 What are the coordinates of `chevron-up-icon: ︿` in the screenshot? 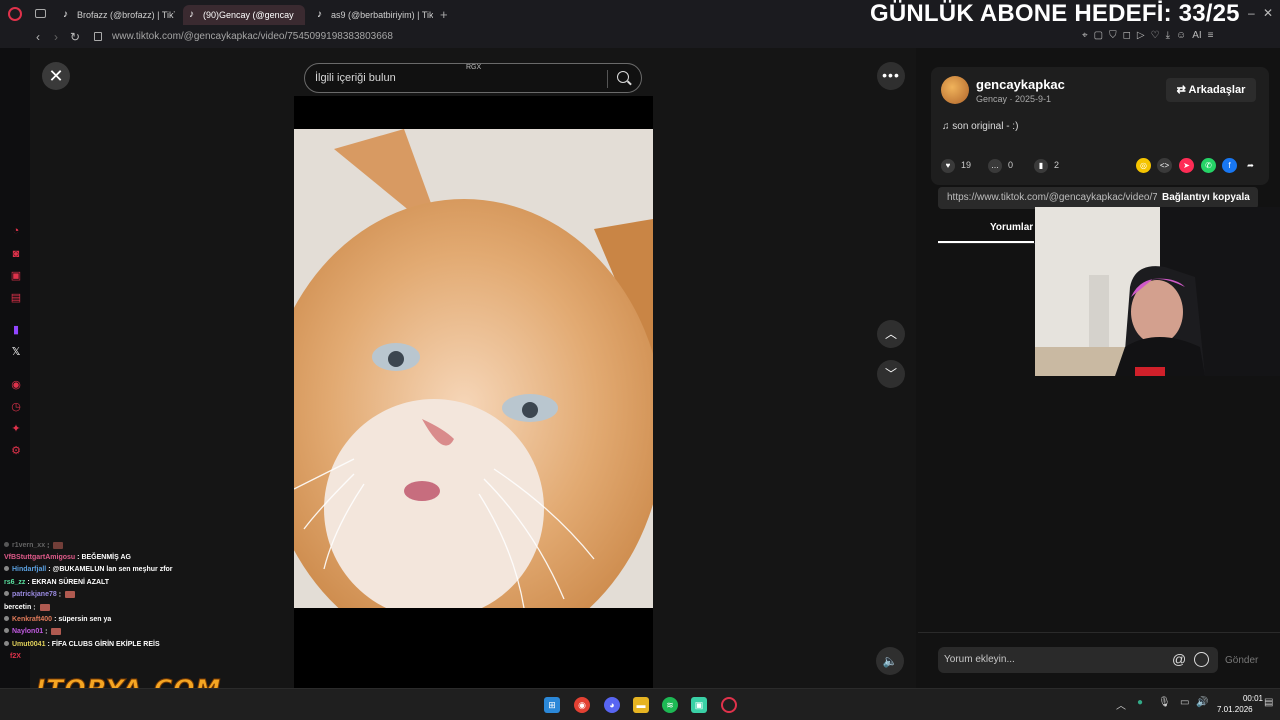 It's located at (891, 334).